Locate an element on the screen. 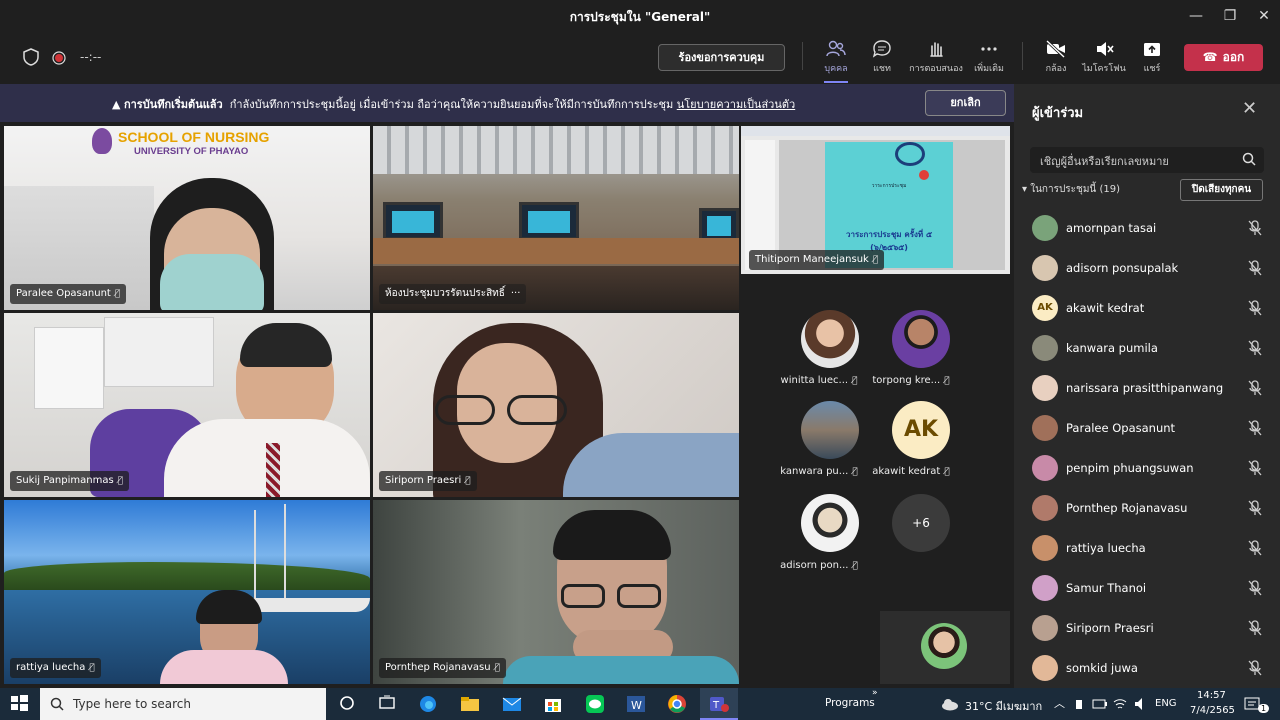 Image resolution: width=1280 pixels, height=720 pixels. more-label: เพิ่มเติม is located at coordinates (989, 69).